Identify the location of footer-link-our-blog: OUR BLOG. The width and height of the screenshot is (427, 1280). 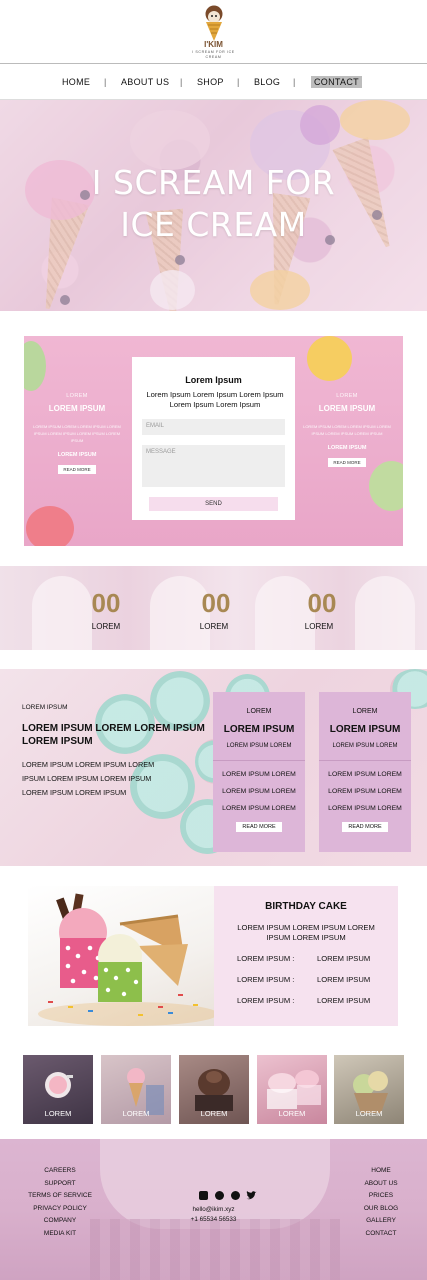
(381, 1209).